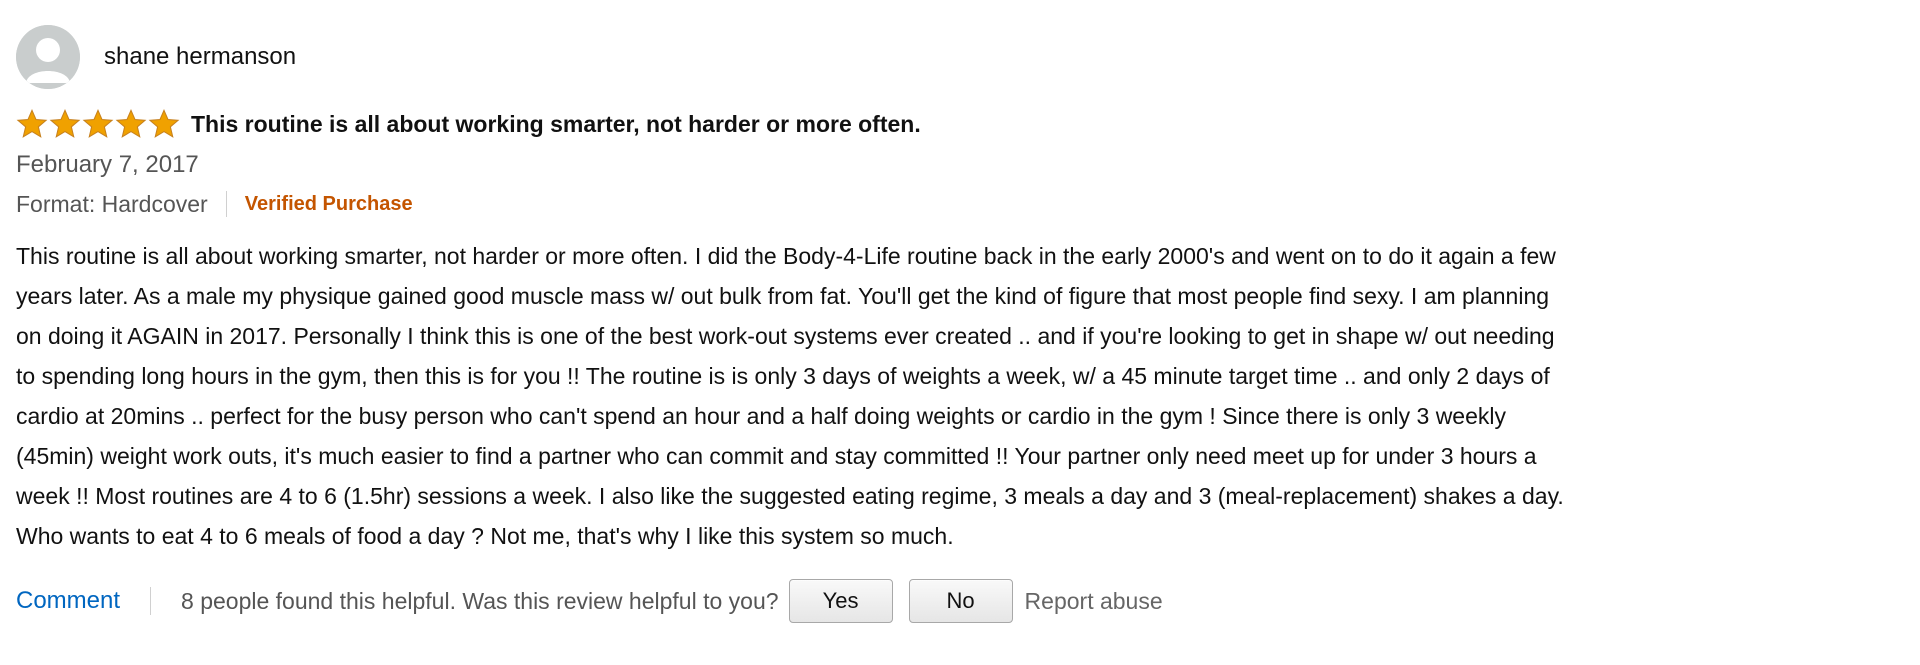 Image resolution: width=1920 pixels, height=665 pixels. I want to click on default-user-avatar-icon, so click(48, 57).